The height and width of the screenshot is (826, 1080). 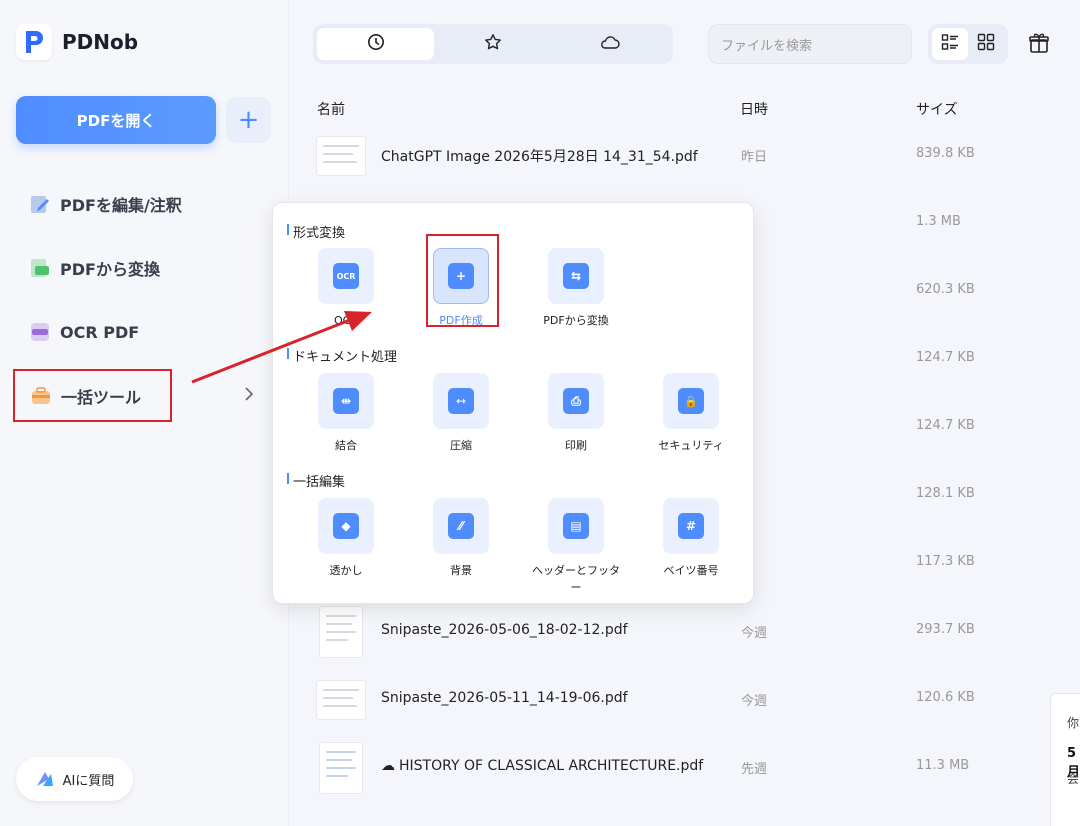 I want to click on cloud-icon, so click(x=610, y=44).